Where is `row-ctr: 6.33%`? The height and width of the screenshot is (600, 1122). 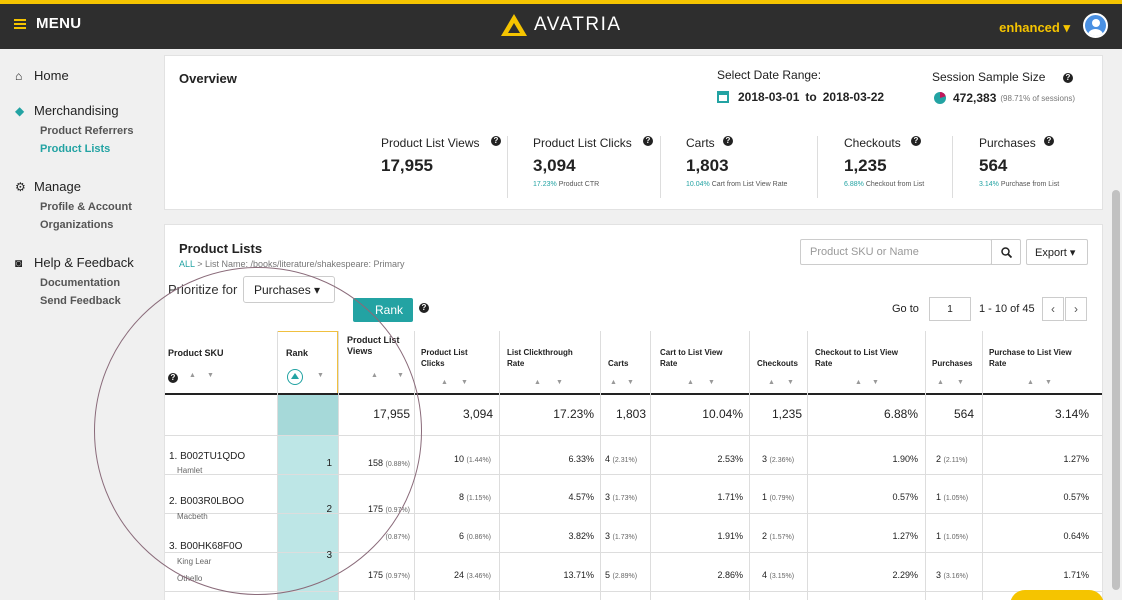
row-ctr: 6.33% is located at coordinates (581, 459).